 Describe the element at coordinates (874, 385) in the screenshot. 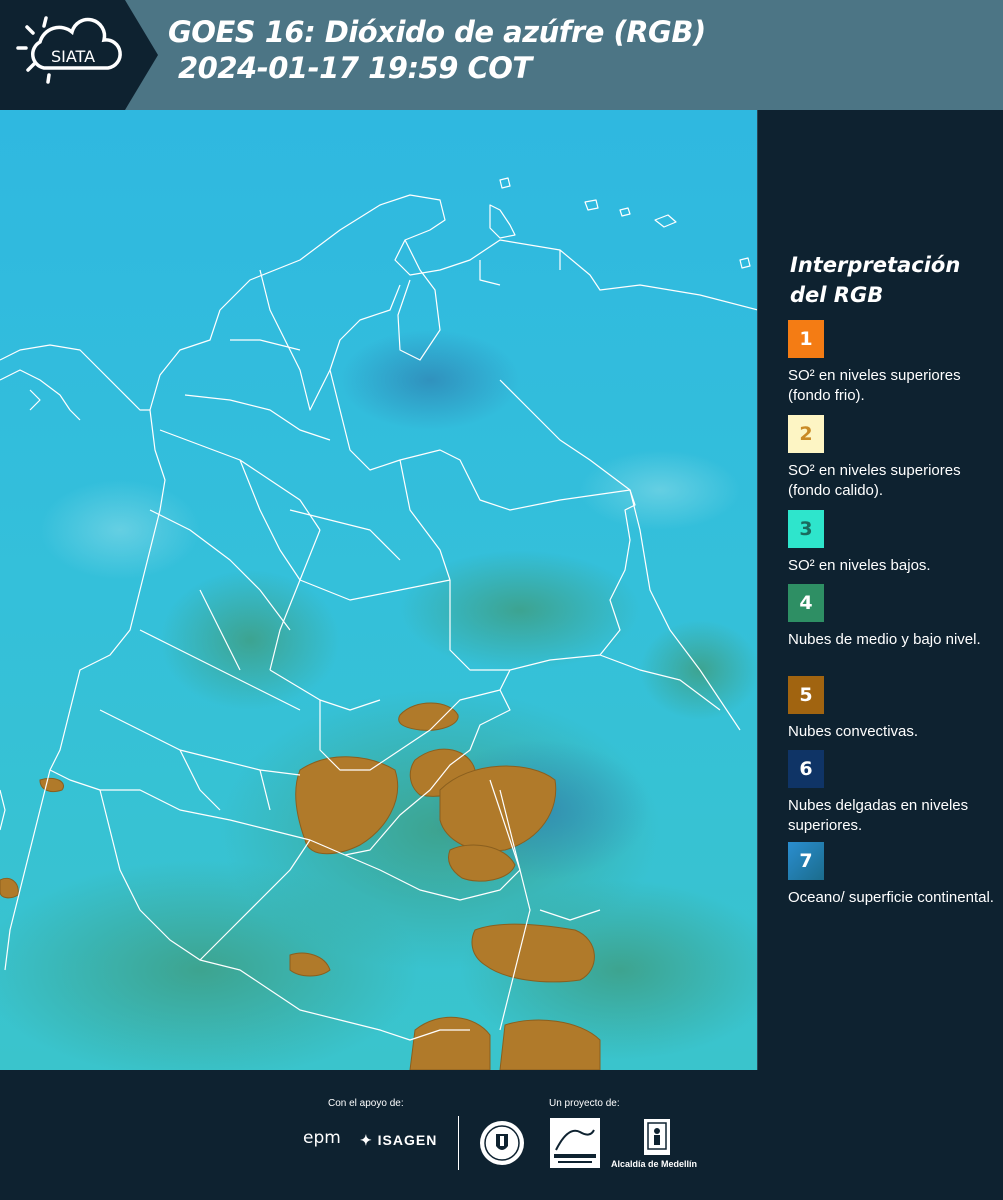

I see `legend-text-1: SO² en niveles superiores (fondo frio).` at that location.